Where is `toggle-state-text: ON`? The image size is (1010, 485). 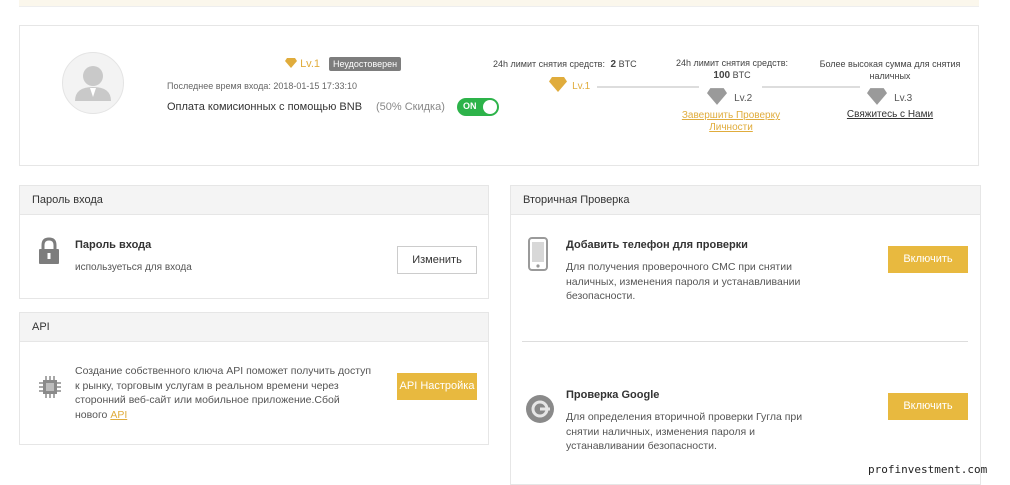
toggle-state-text: ON is located at coordinates (470, 106).